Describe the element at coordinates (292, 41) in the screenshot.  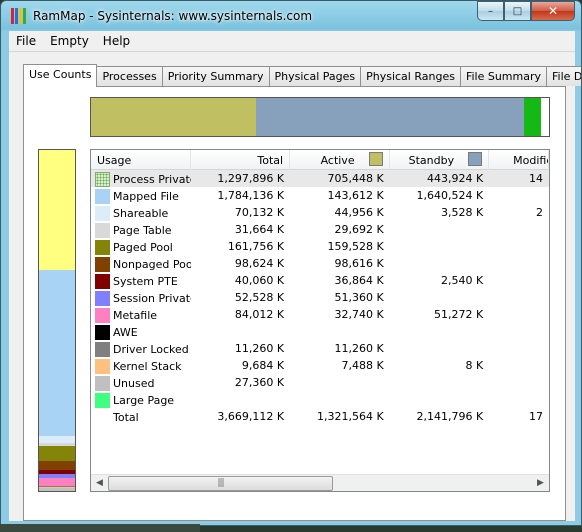
I see `menu-bar: File Empty Help` at that location.